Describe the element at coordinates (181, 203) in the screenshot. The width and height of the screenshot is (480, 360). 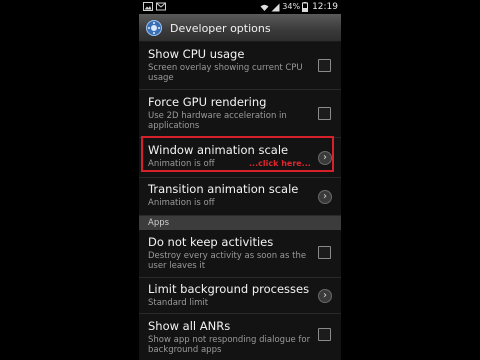
I see `item-subtitle: Animation is off` at that location.